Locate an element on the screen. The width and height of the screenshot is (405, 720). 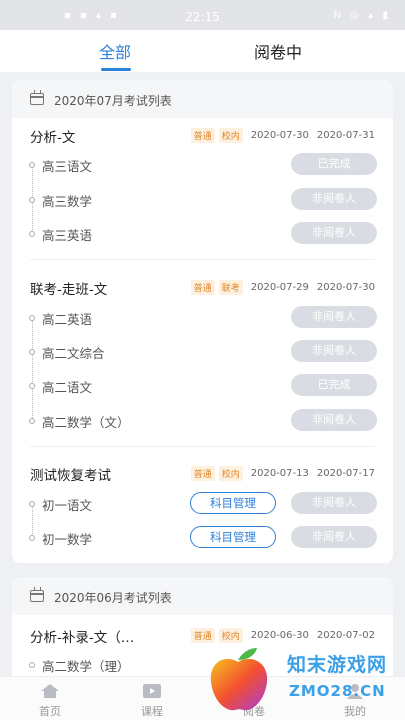
nav-home: 首页 is located at coordinates (50, 698).